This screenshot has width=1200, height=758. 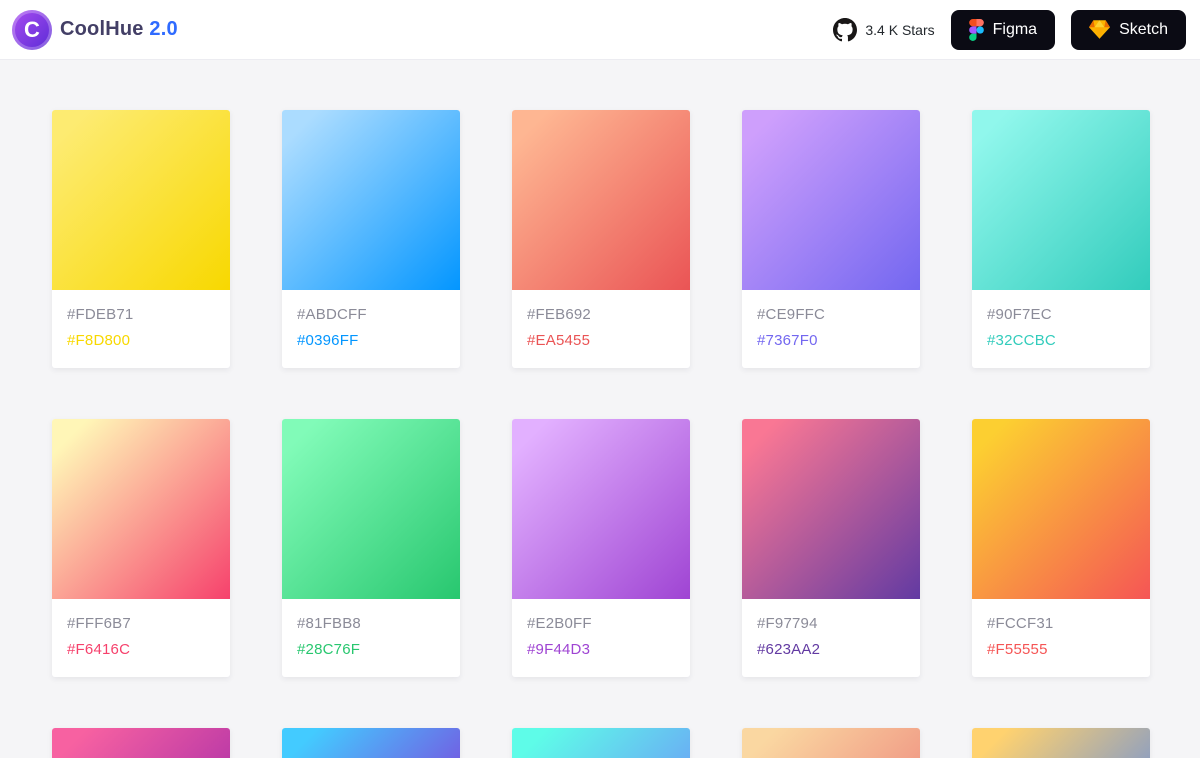 I want to click on hex-end: #7367F0, so click(x=787, y=340).